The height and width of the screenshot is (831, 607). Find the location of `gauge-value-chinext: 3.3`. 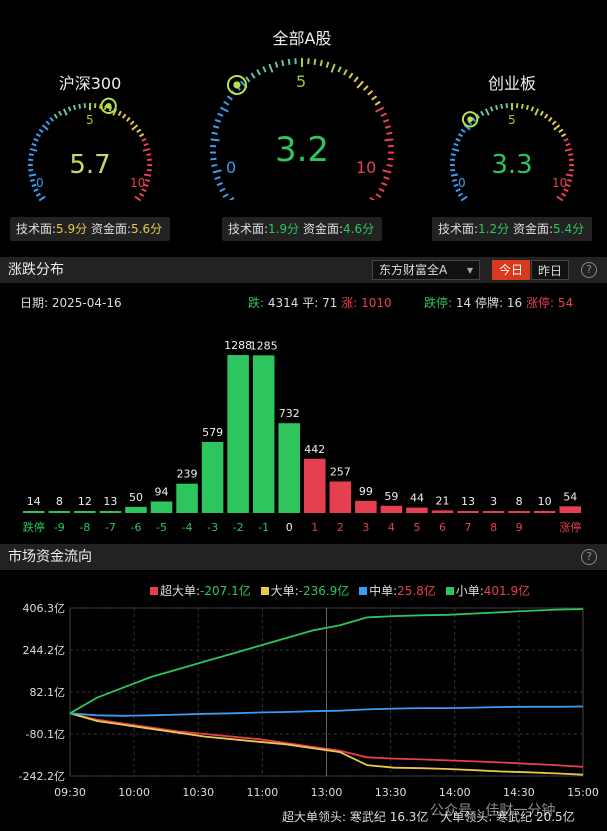

gauge-value-chinext: 3.3 is located at coordinates (512, 165).